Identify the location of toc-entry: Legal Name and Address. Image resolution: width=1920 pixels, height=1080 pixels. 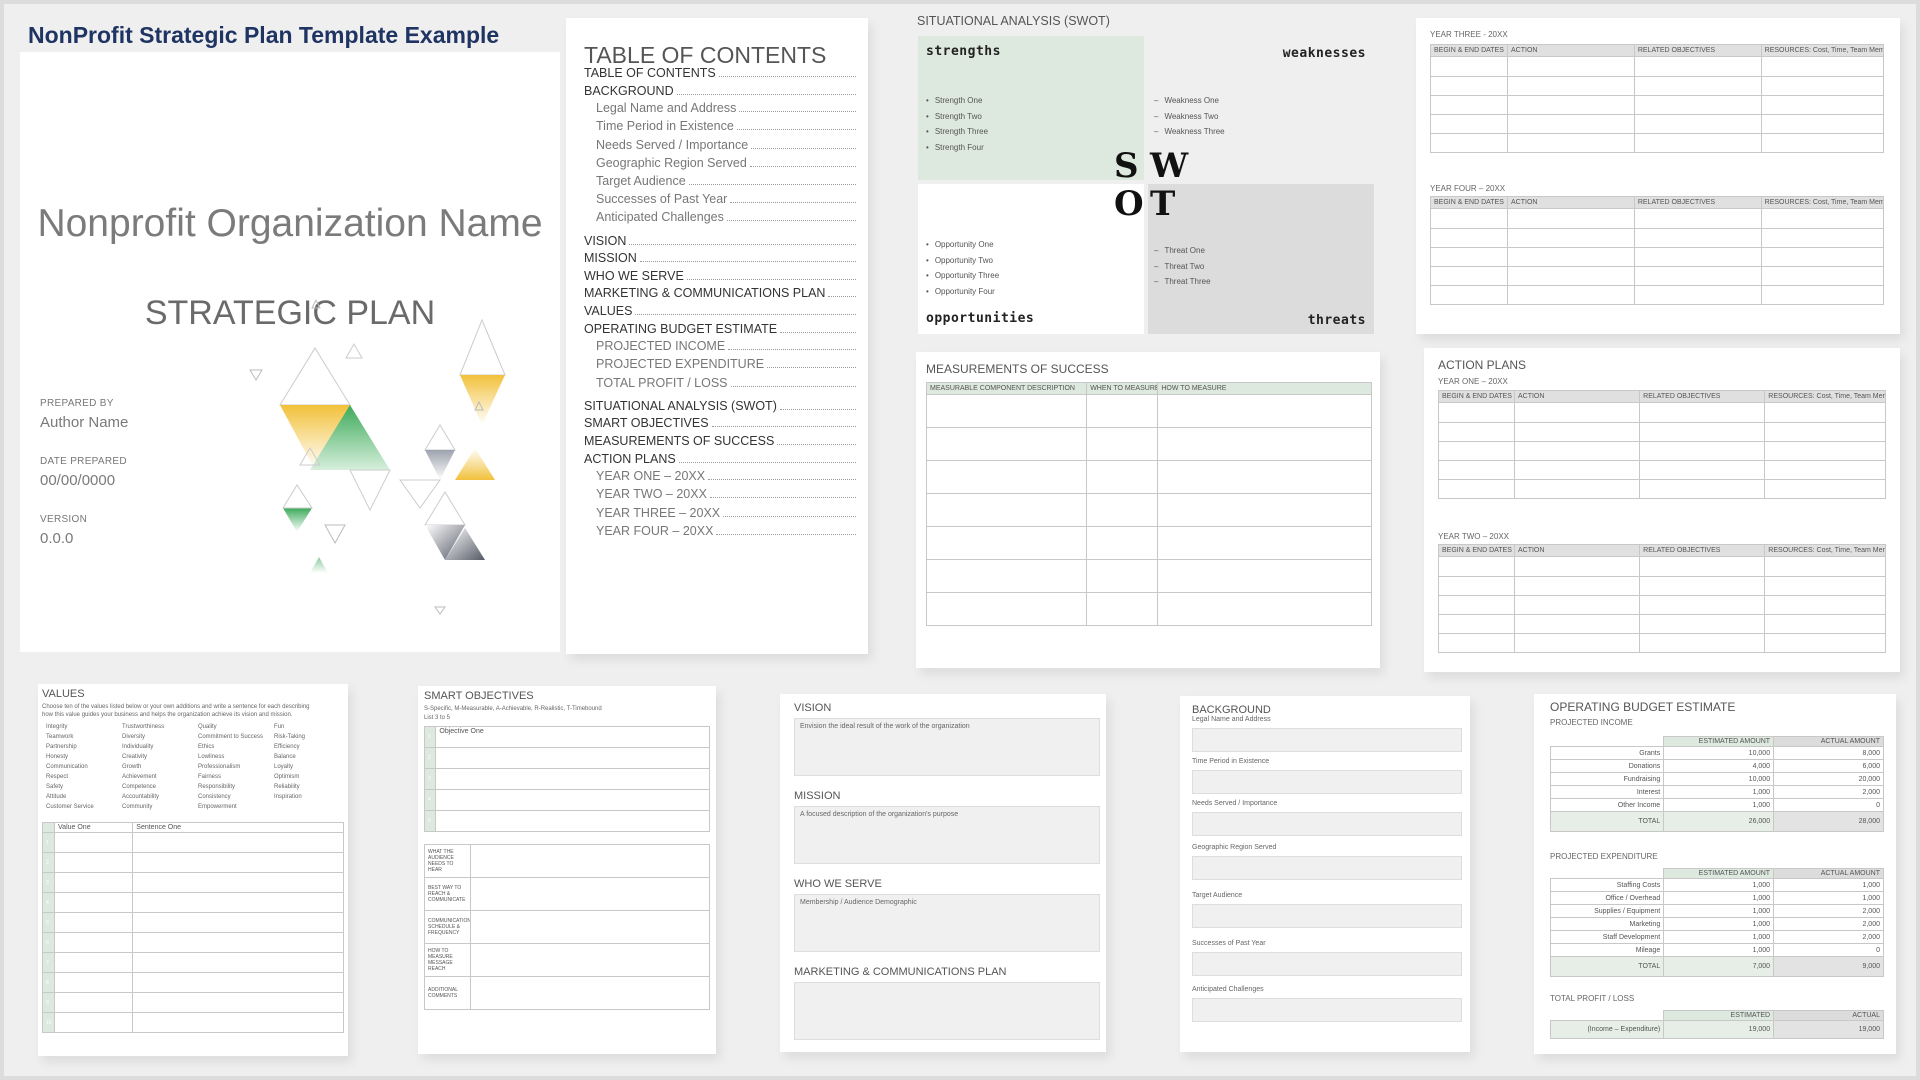
(726, 108).